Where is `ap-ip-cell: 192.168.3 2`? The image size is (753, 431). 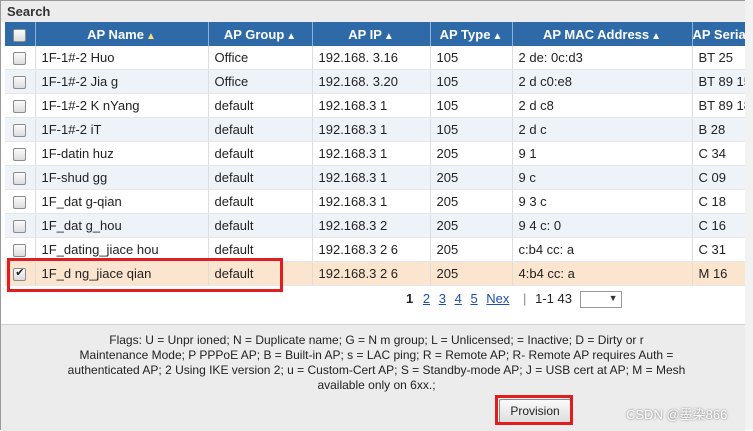 ap-ip-cell: 192.168.3 2 is located at coordinates (371, 225).